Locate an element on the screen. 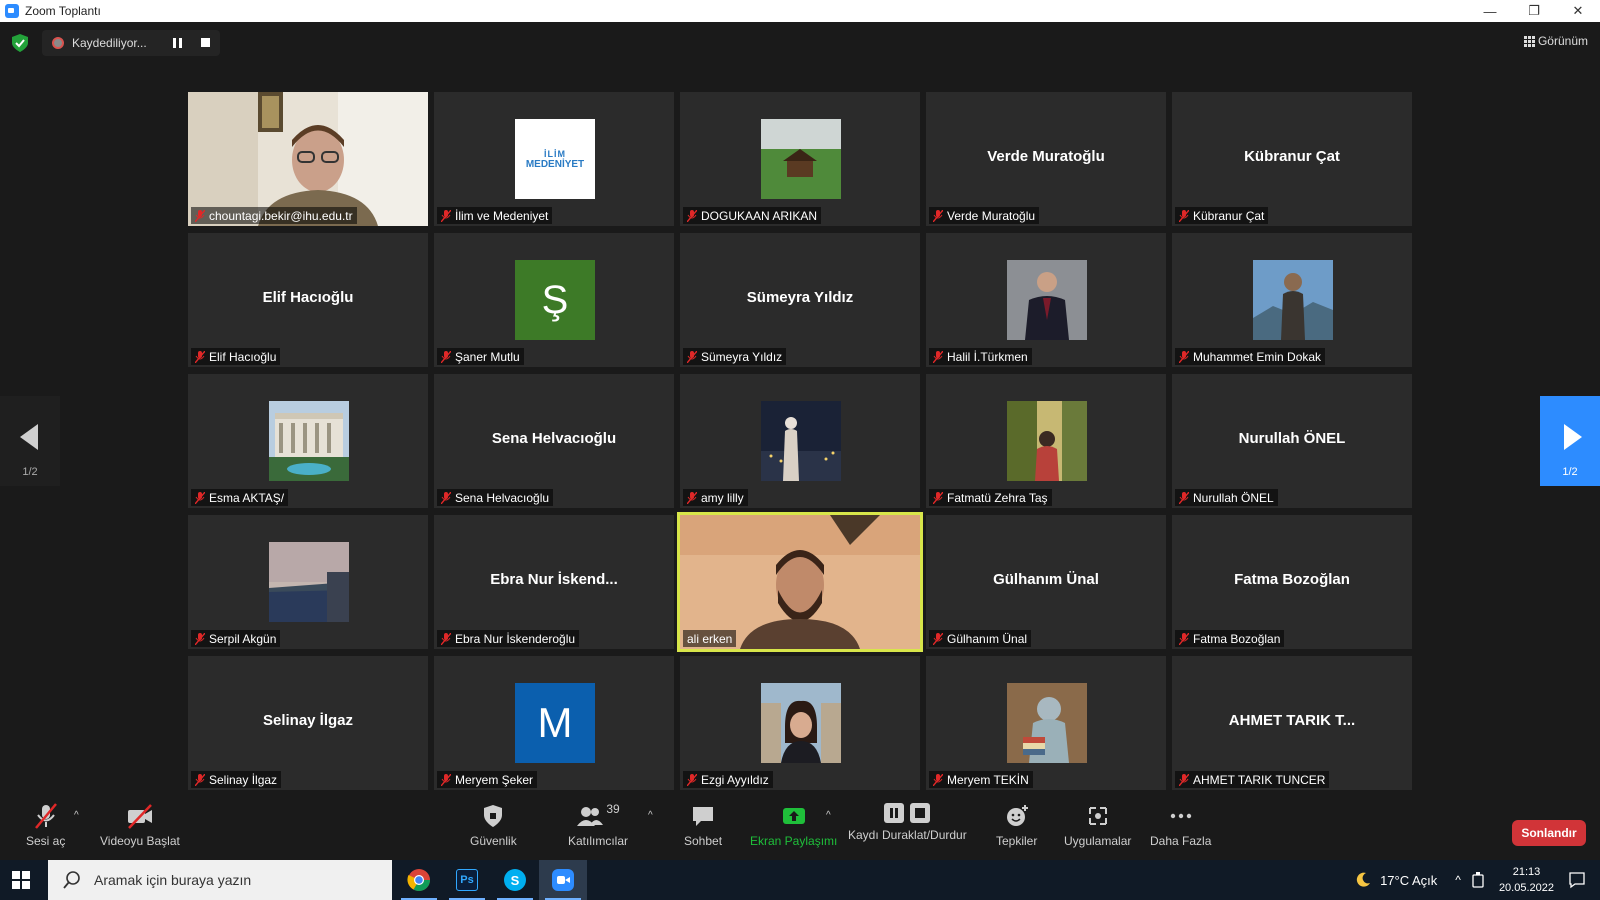 The image size is (1600, 900). participant-tile: Halil İ.Türkmen is located at coordinates (1046, 300).